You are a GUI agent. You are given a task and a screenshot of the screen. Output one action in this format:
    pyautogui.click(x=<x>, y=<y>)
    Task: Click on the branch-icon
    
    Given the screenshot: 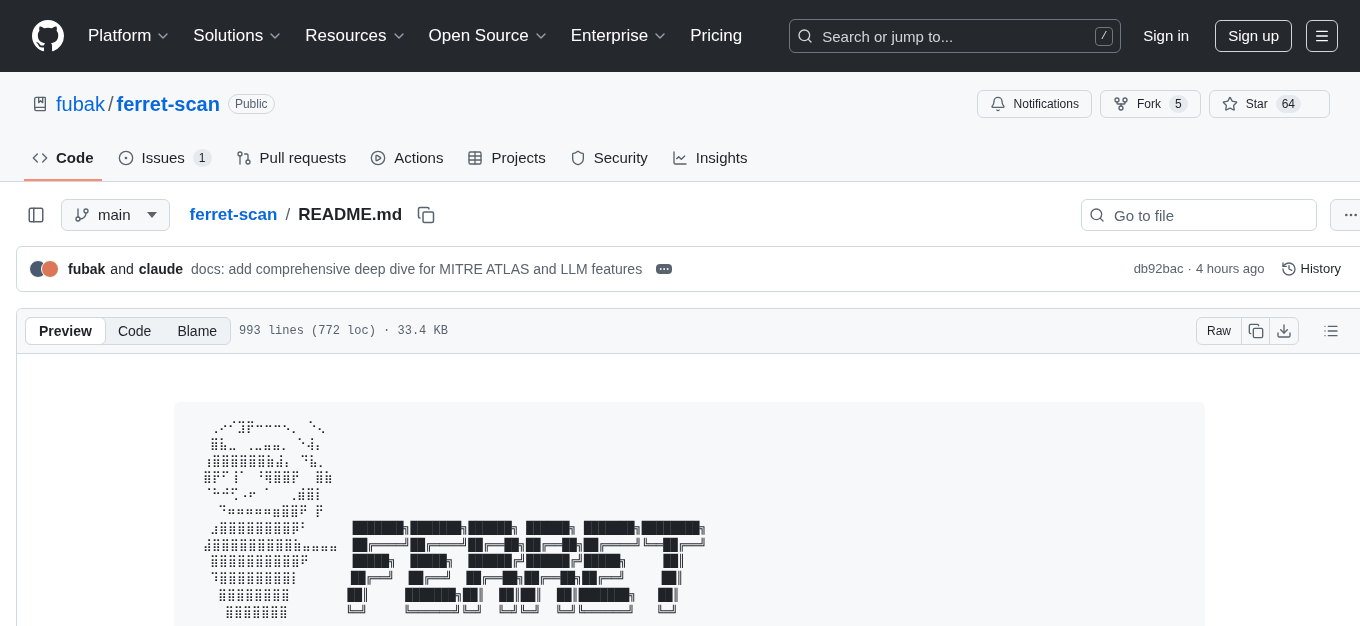 What is the action you would take?
    pyautogui.click(x=82, y=215)
    